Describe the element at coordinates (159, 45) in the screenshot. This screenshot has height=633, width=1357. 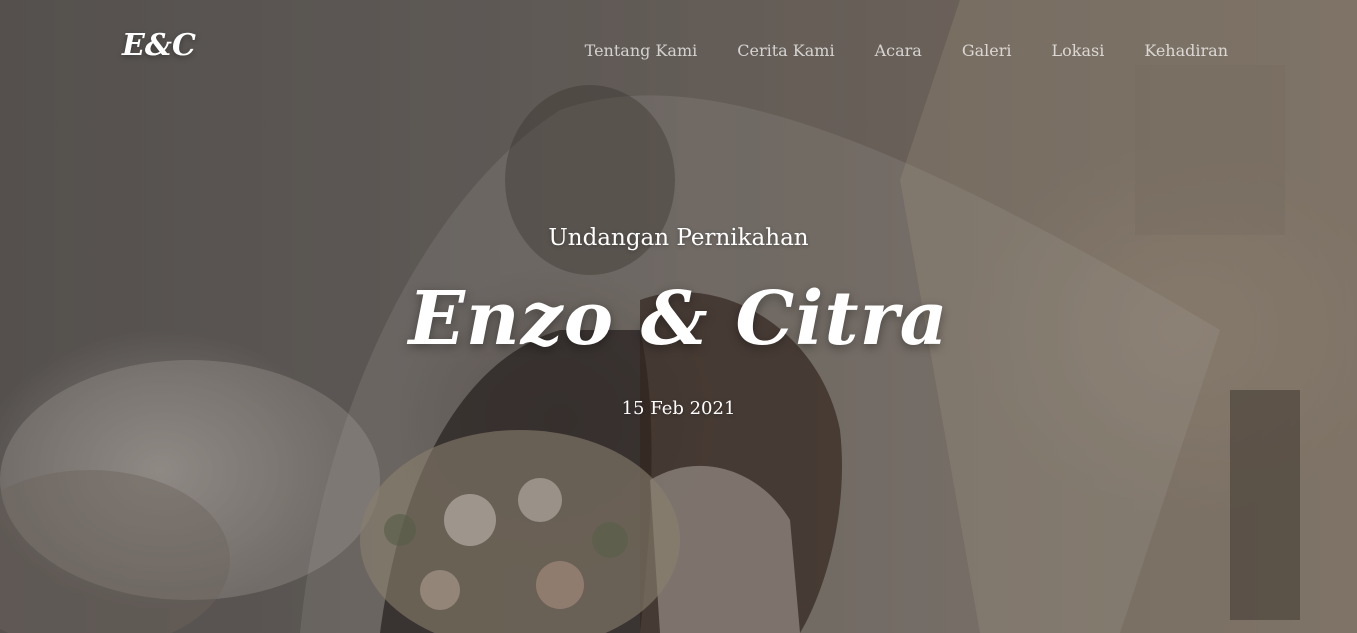
I see `brand-logo: E&C` at that location.